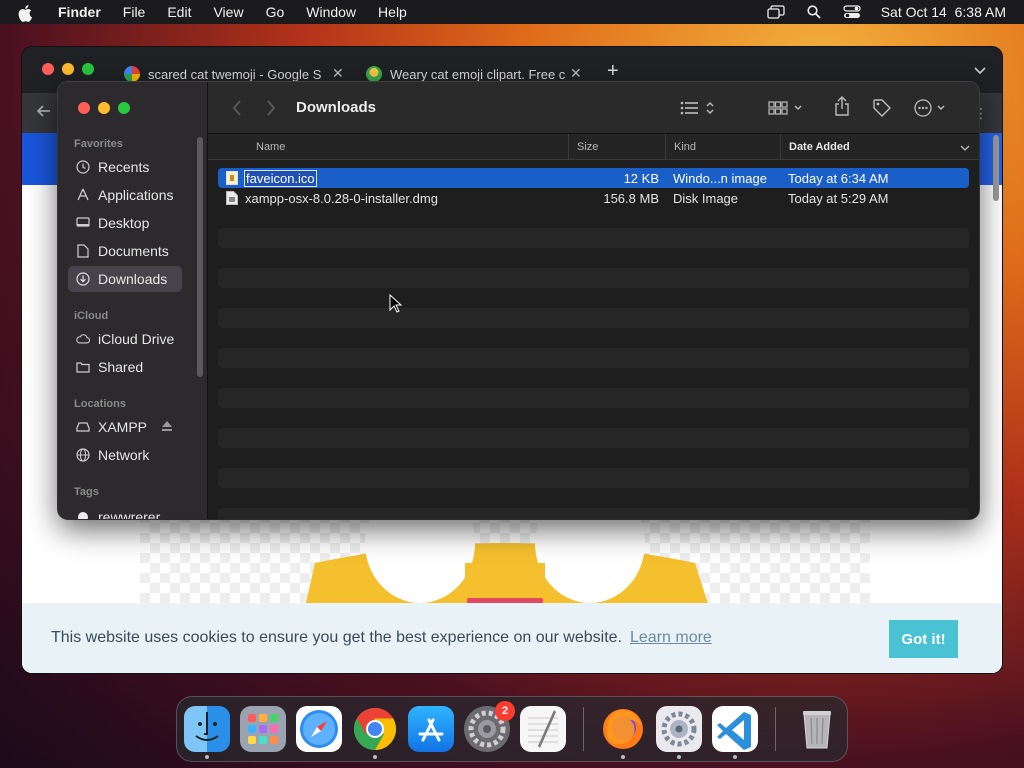 The image size is (1024, 768). I want to click on finder-minimize-button, so click(104, 108).